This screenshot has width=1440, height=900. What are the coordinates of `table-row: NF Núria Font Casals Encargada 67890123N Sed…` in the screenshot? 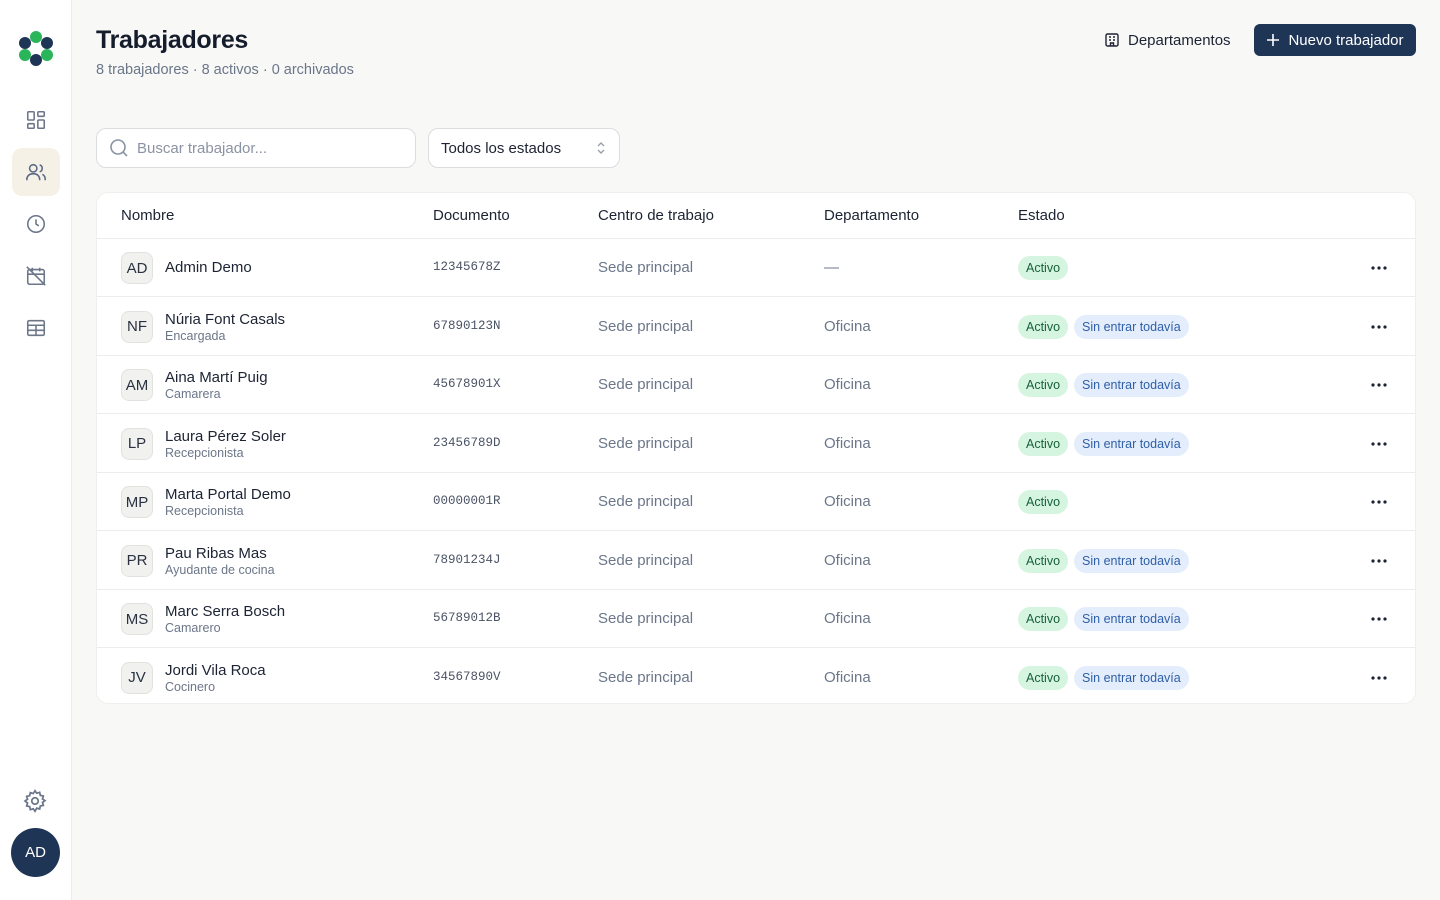 It's located at (756, 327).